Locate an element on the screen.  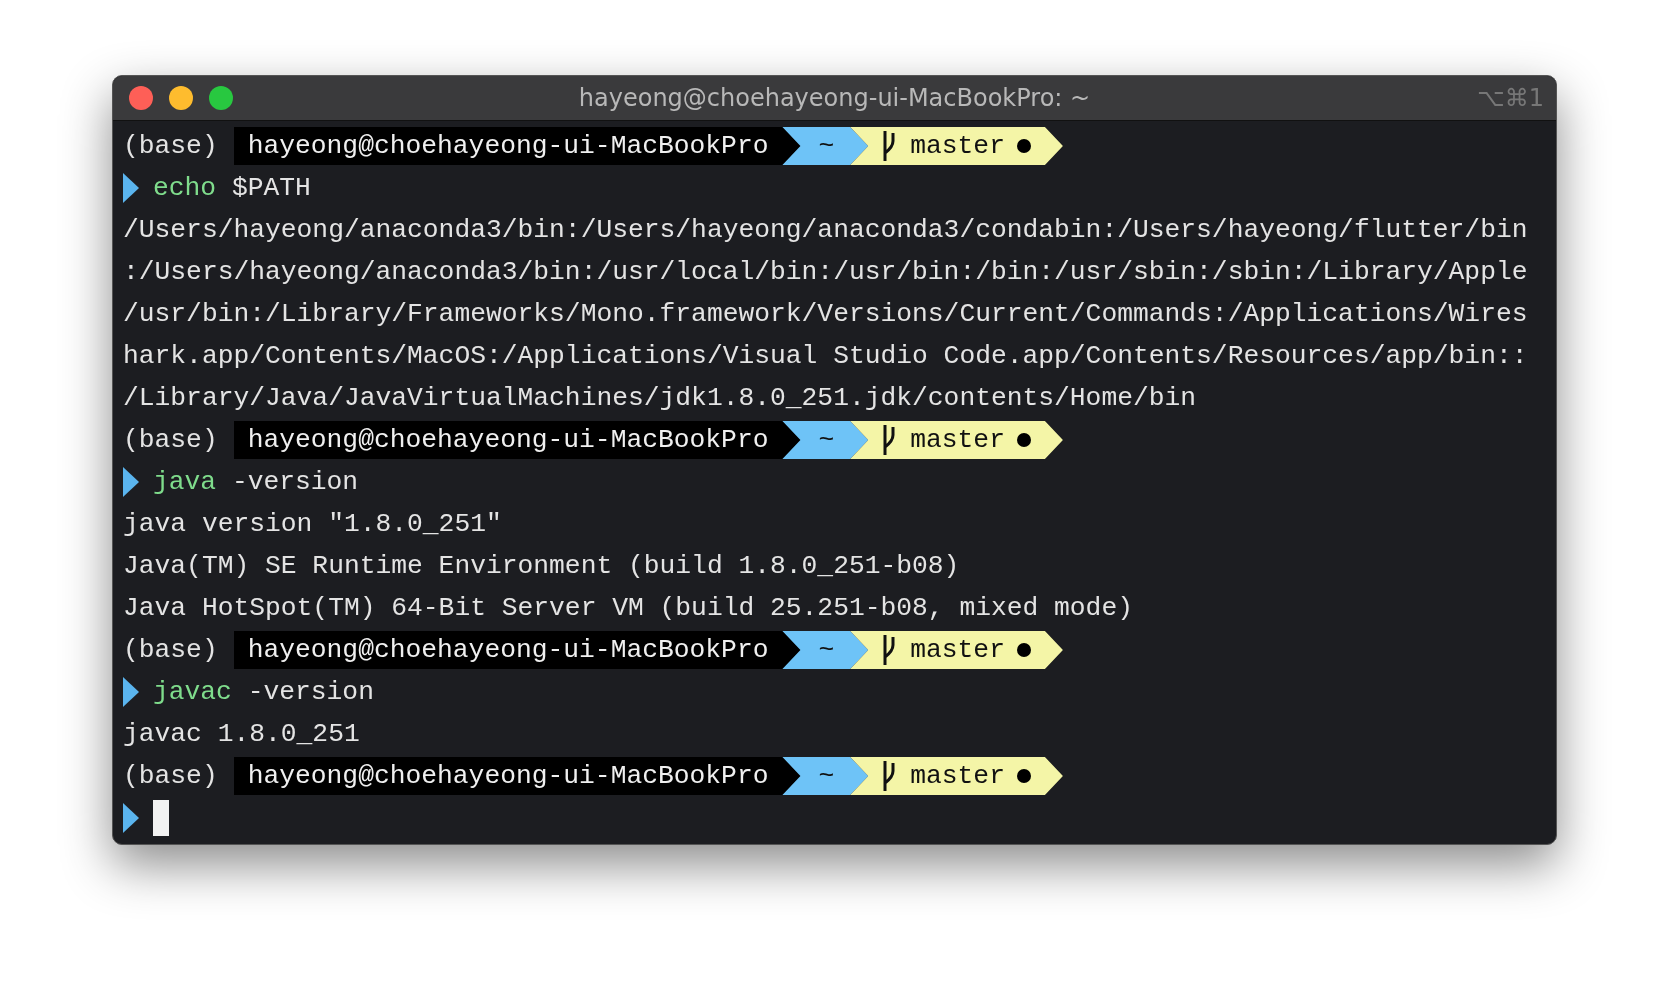
command-line: java -version is located at coordinates (256, 482).